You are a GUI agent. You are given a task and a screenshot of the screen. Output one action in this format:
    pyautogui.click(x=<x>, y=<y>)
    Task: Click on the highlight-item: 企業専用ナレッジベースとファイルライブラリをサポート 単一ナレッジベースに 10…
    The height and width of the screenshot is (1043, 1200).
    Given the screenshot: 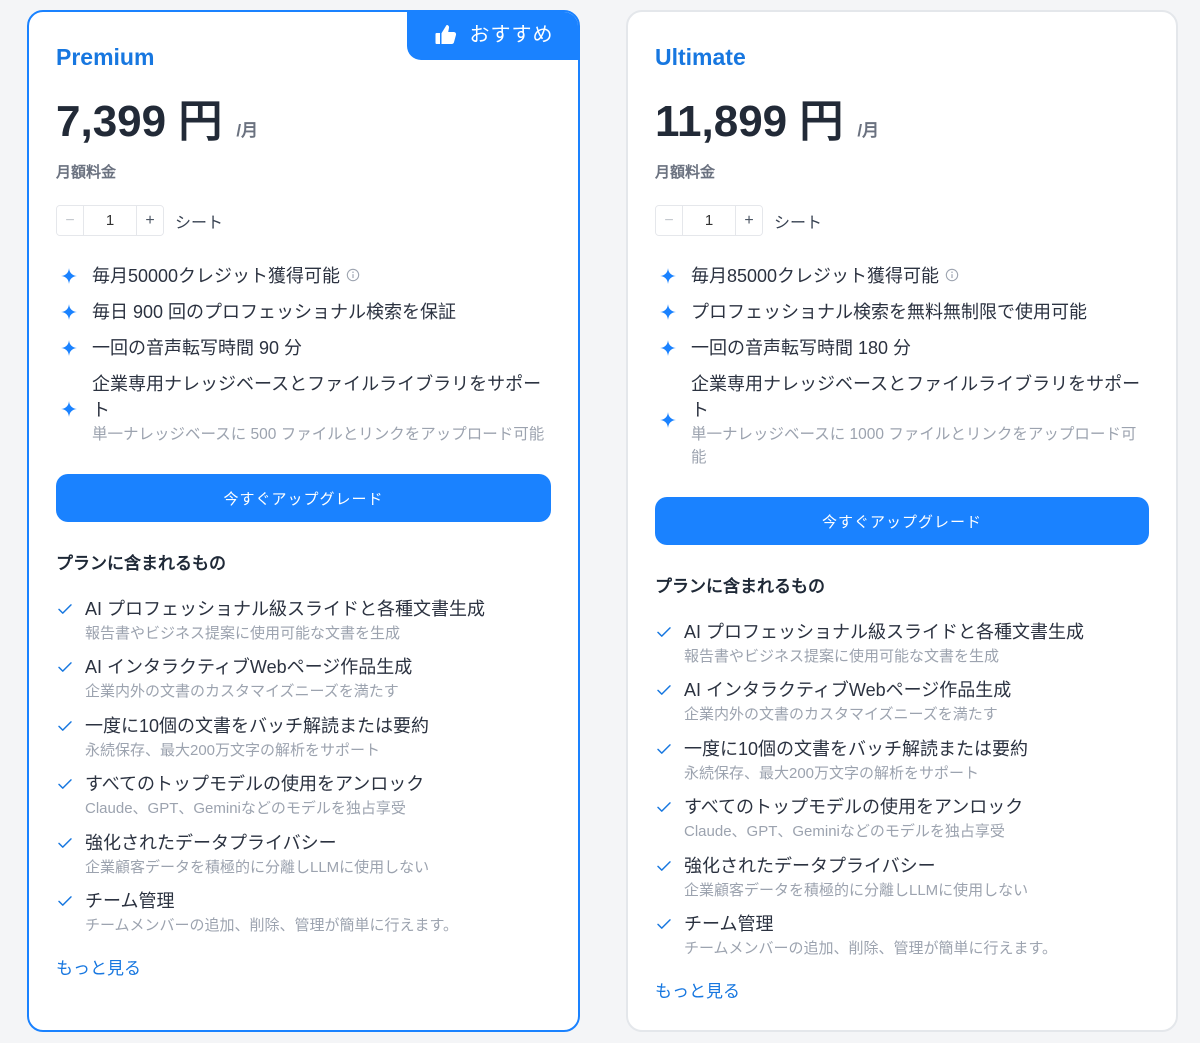 What is the action you would take?
    pyautogui.click(x=902, y=420)
    